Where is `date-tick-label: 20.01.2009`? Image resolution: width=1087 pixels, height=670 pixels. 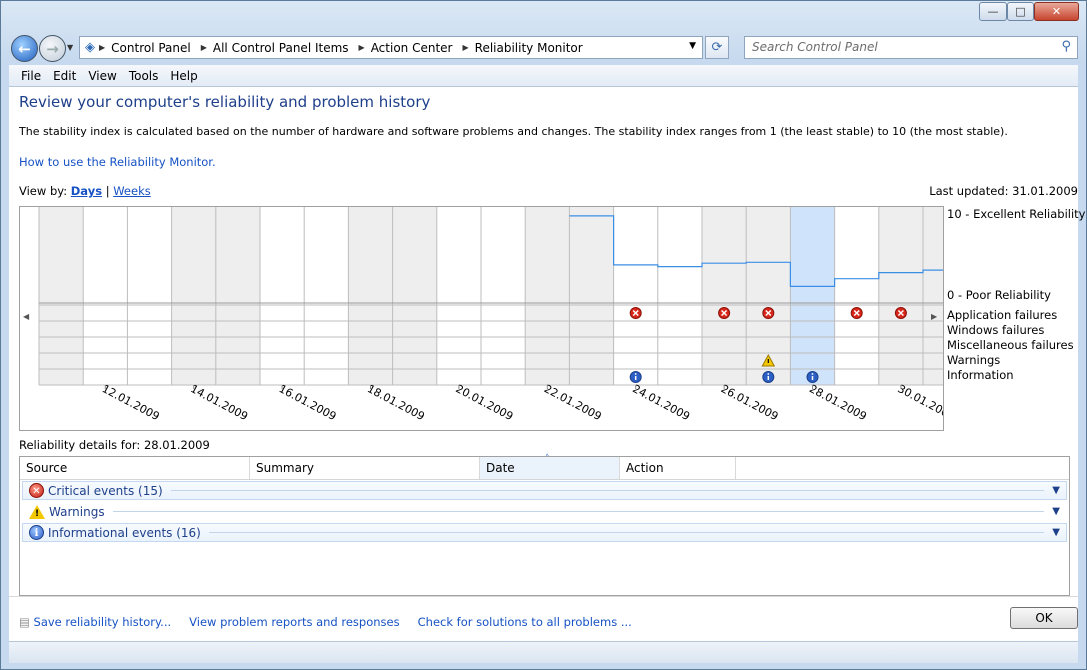
date-tick-label: 20.01.2009 is located at coordinates (484, 402).